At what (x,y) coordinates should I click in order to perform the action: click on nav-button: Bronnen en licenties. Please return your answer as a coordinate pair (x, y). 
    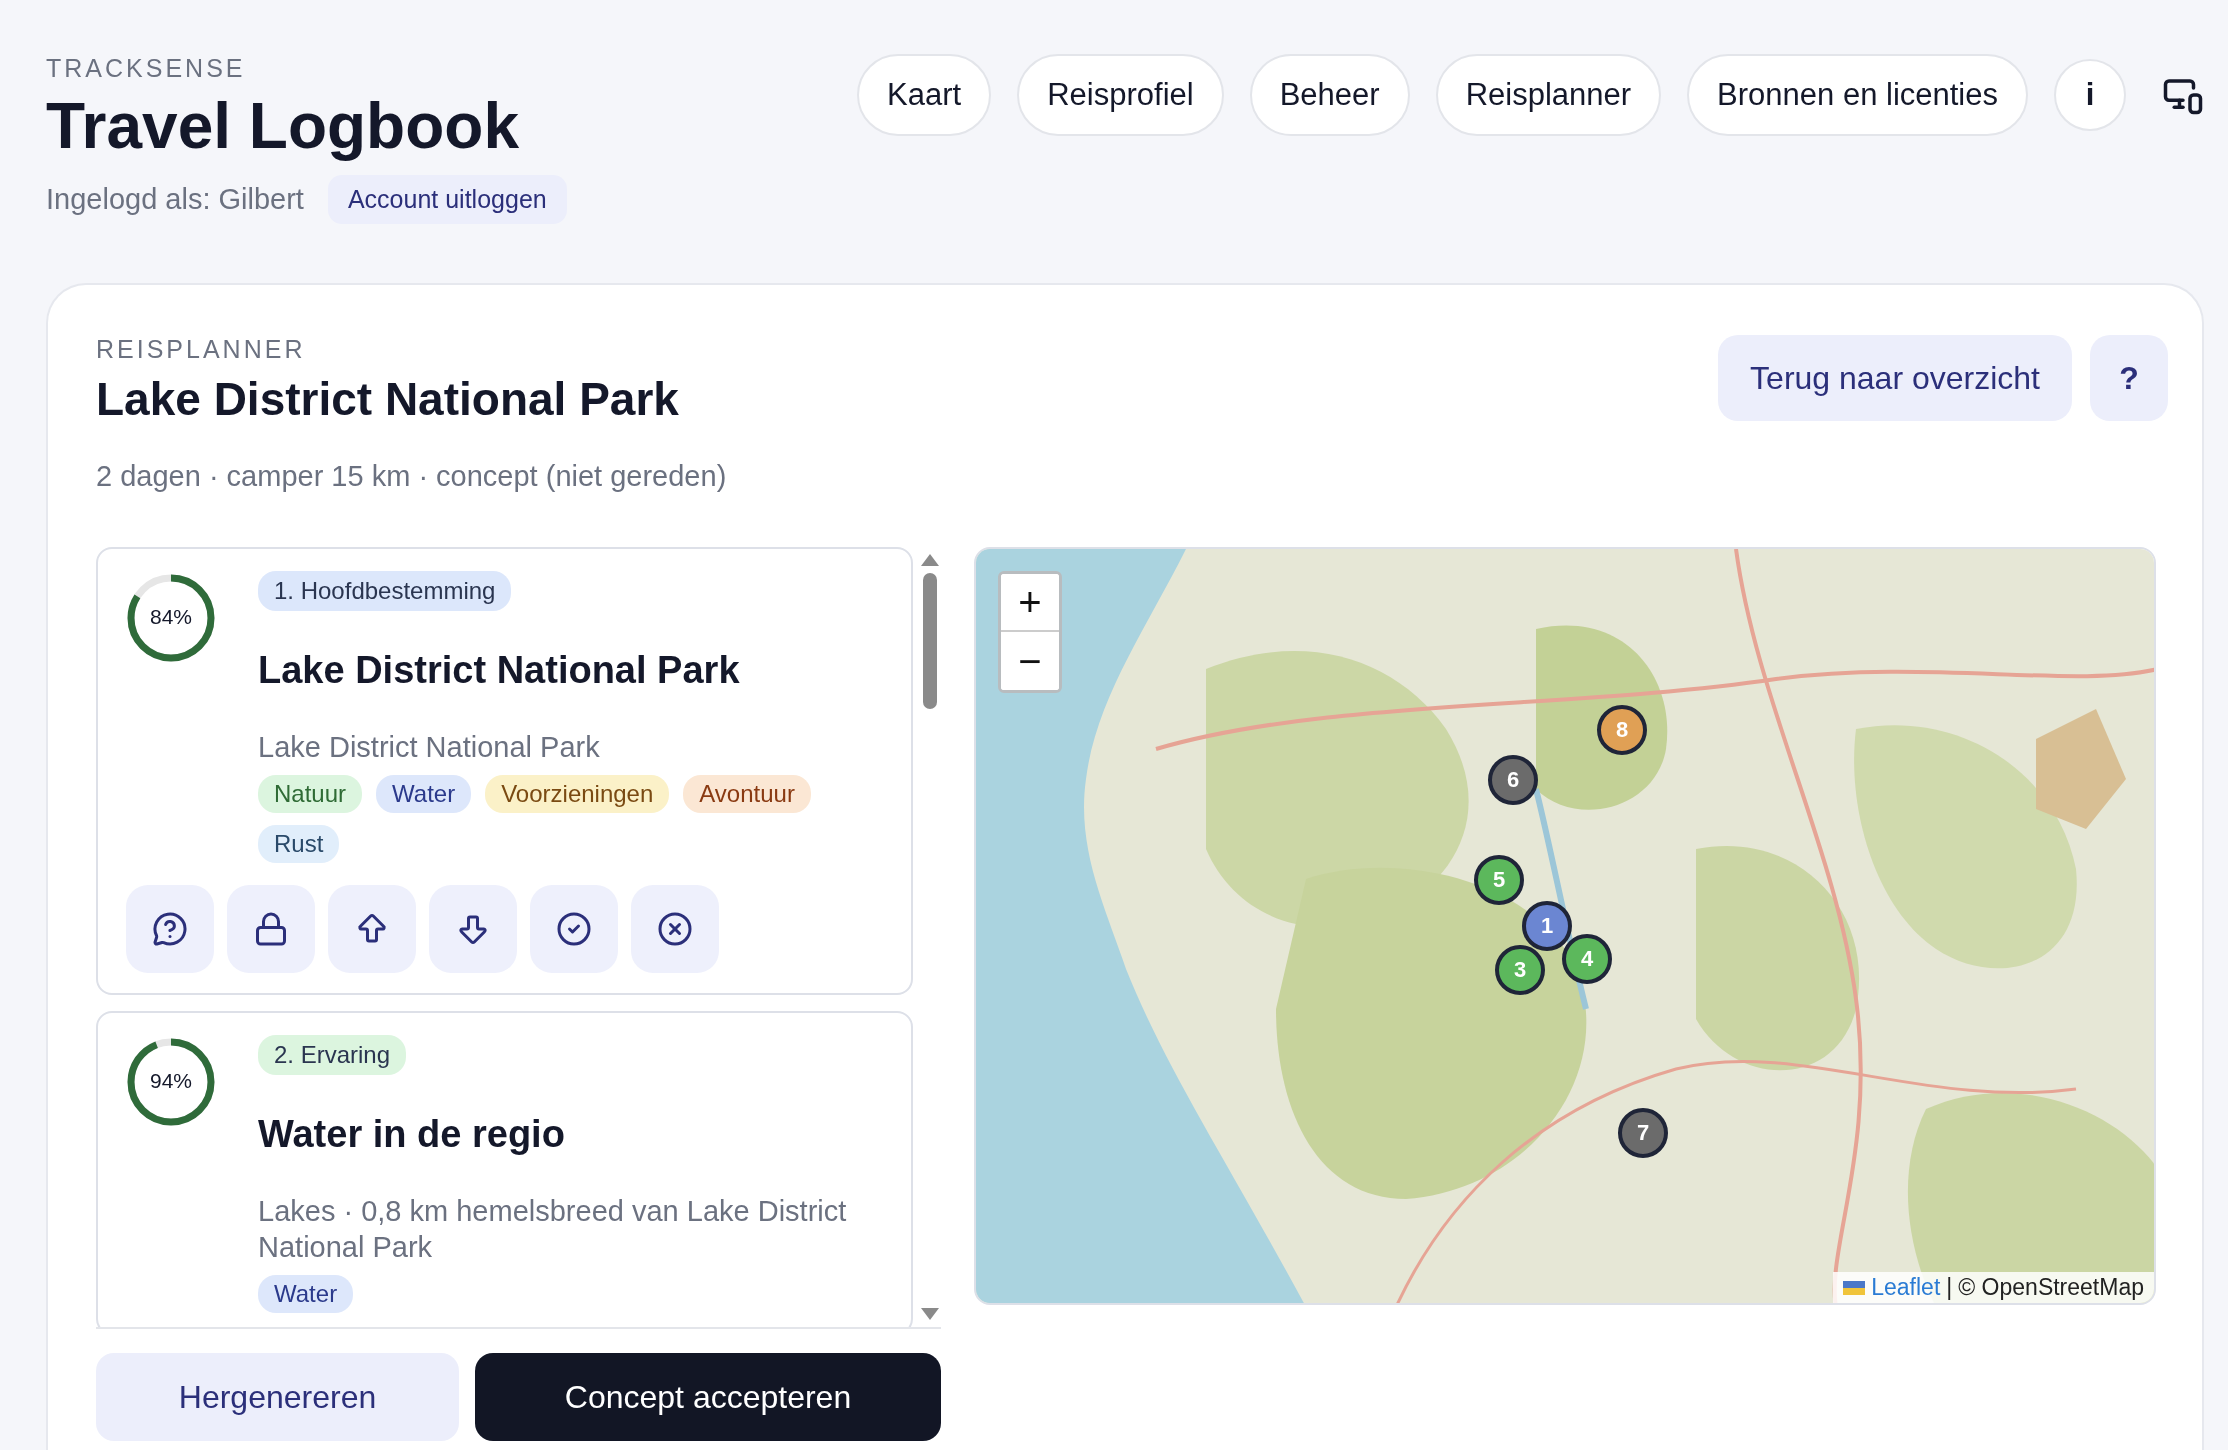
    Looking at the image, I should click on (1857, 95).